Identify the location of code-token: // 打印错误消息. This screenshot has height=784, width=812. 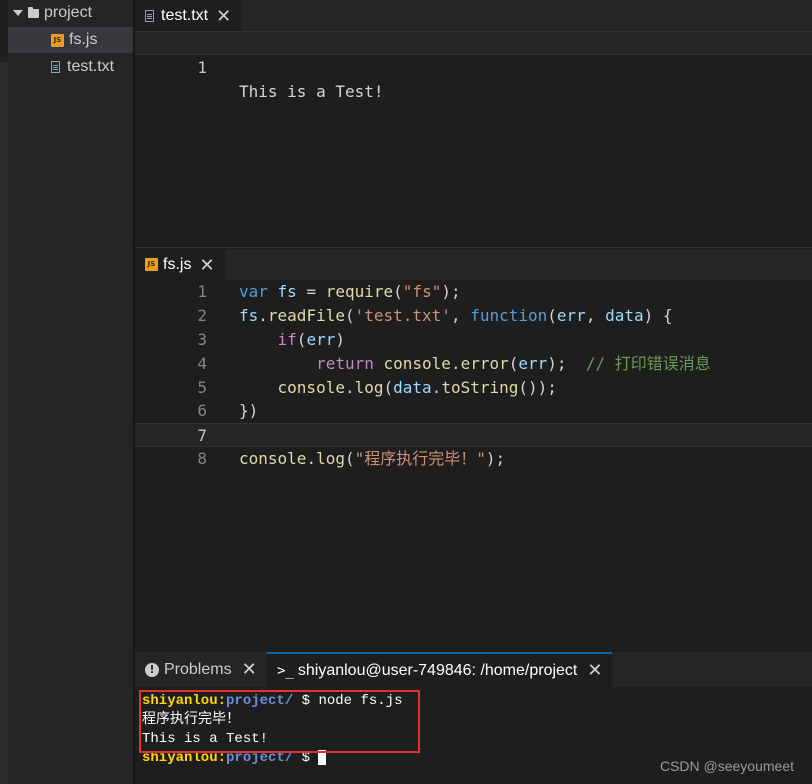
(648, 363).